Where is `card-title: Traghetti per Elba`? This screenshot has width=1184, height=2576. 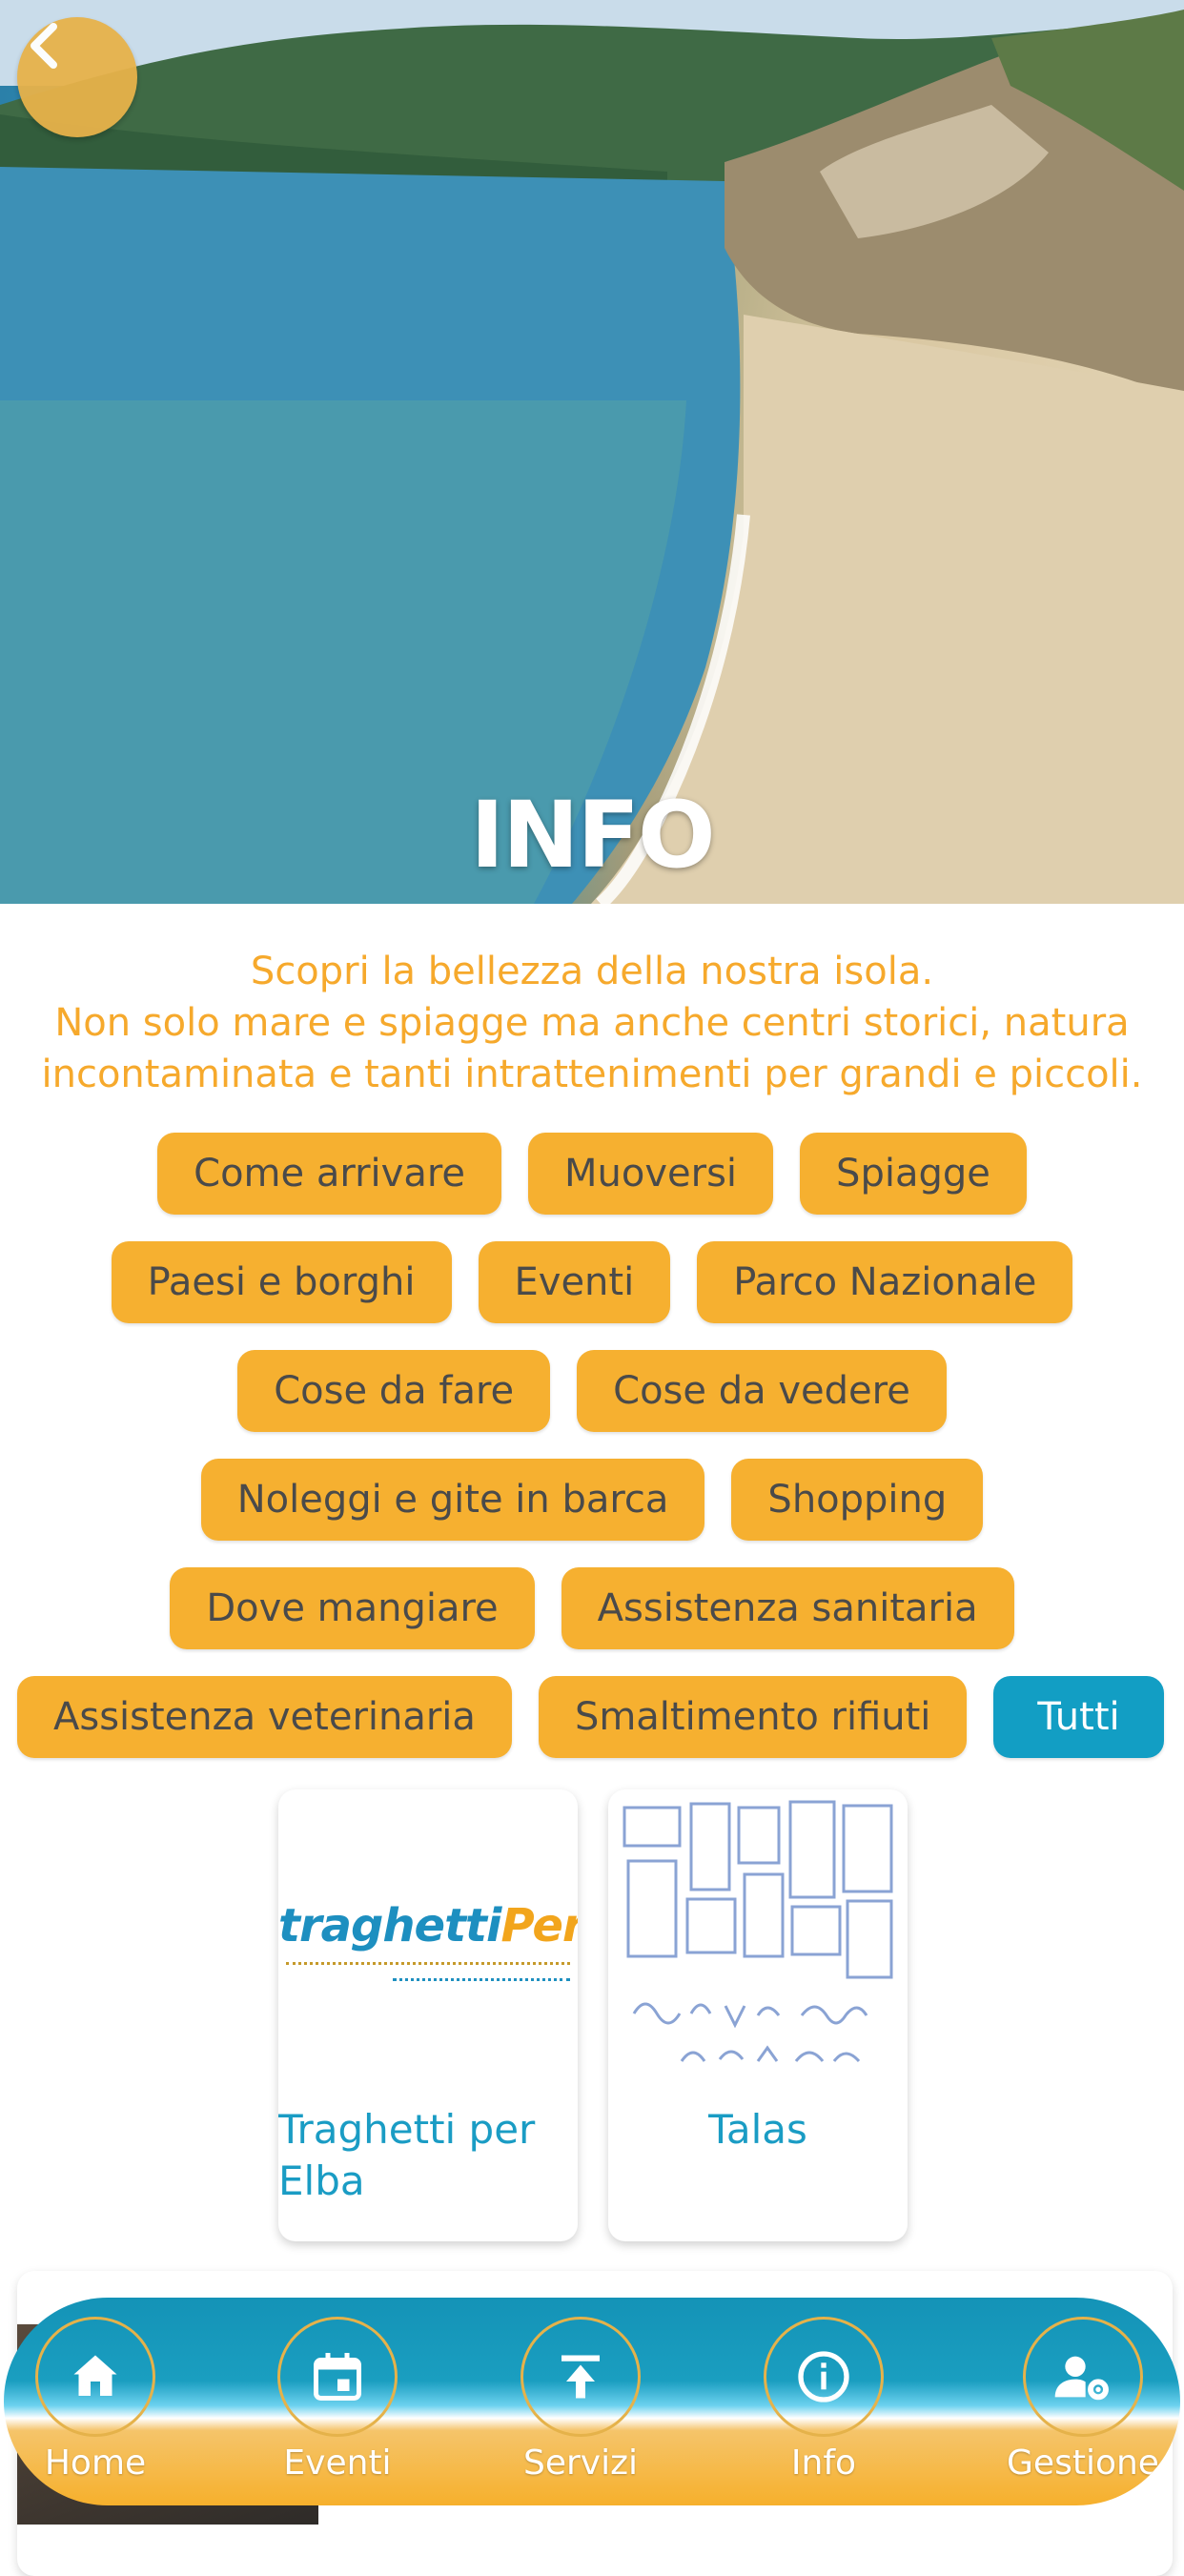
card-title: Traghetti per Elba is located at coordinates (407, 2155).